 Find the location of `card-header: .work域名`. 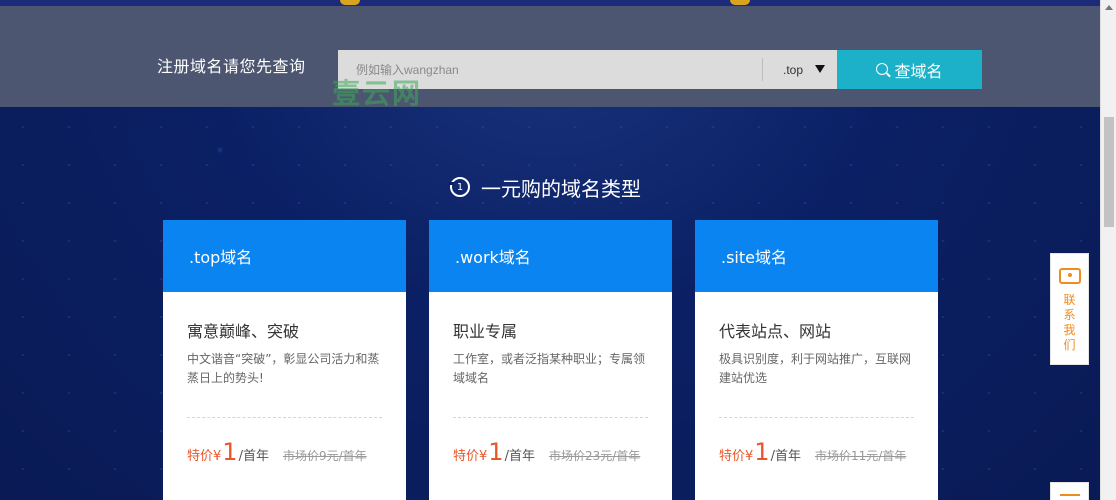

card-header: .work域名 is located at coordinates (550, 256).